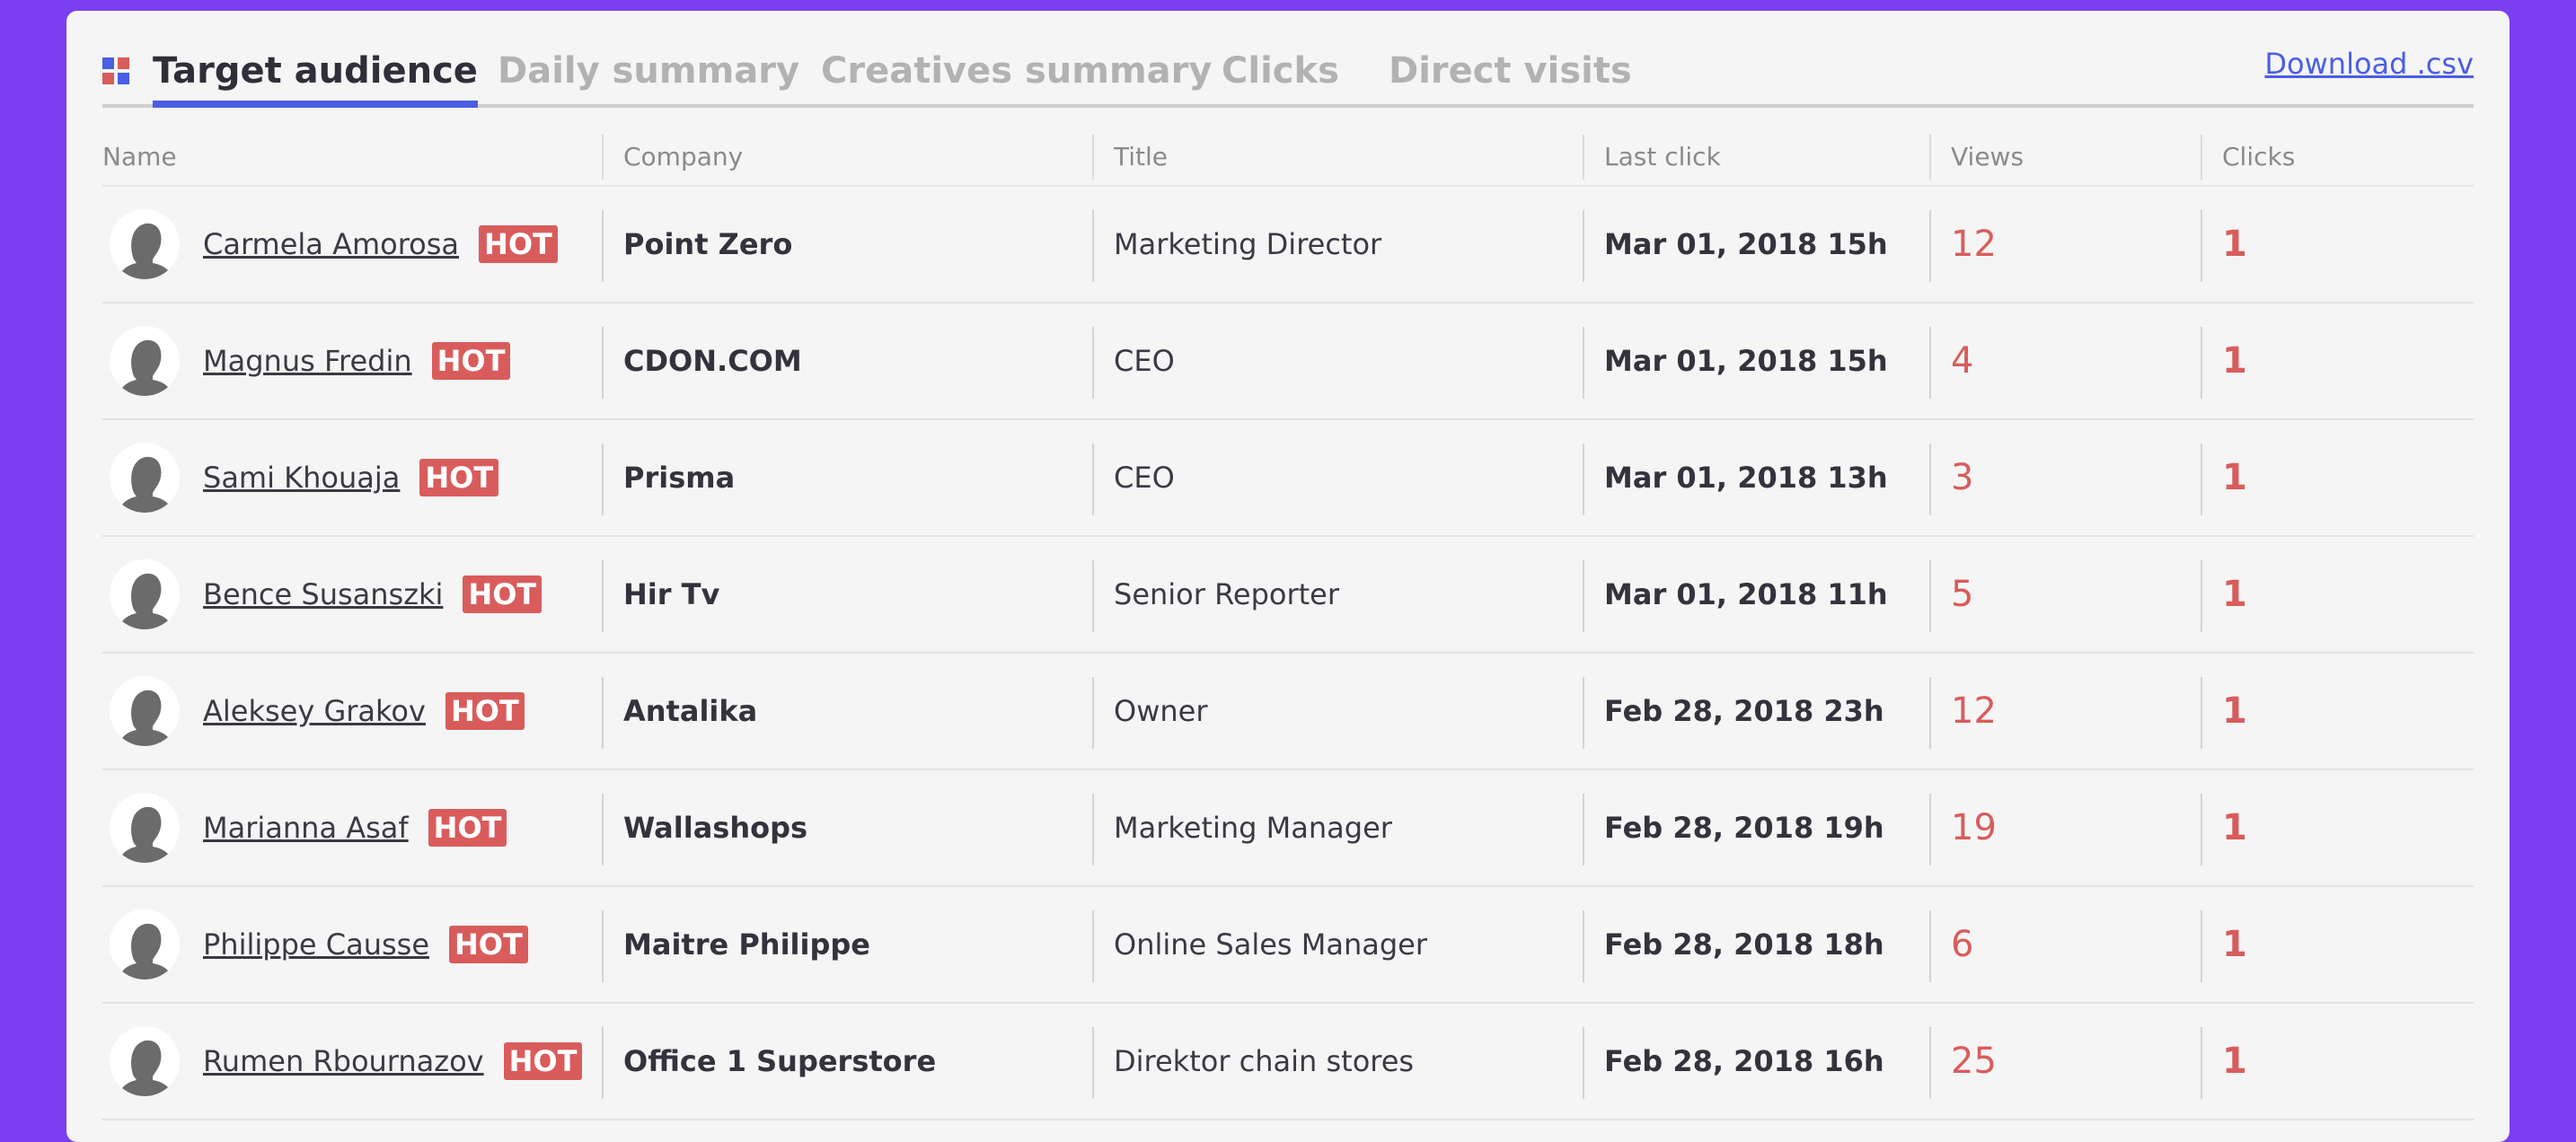  Describe the element at coordinates (1962, 361) in the screenshot. I see `views-count: 4` at that location.